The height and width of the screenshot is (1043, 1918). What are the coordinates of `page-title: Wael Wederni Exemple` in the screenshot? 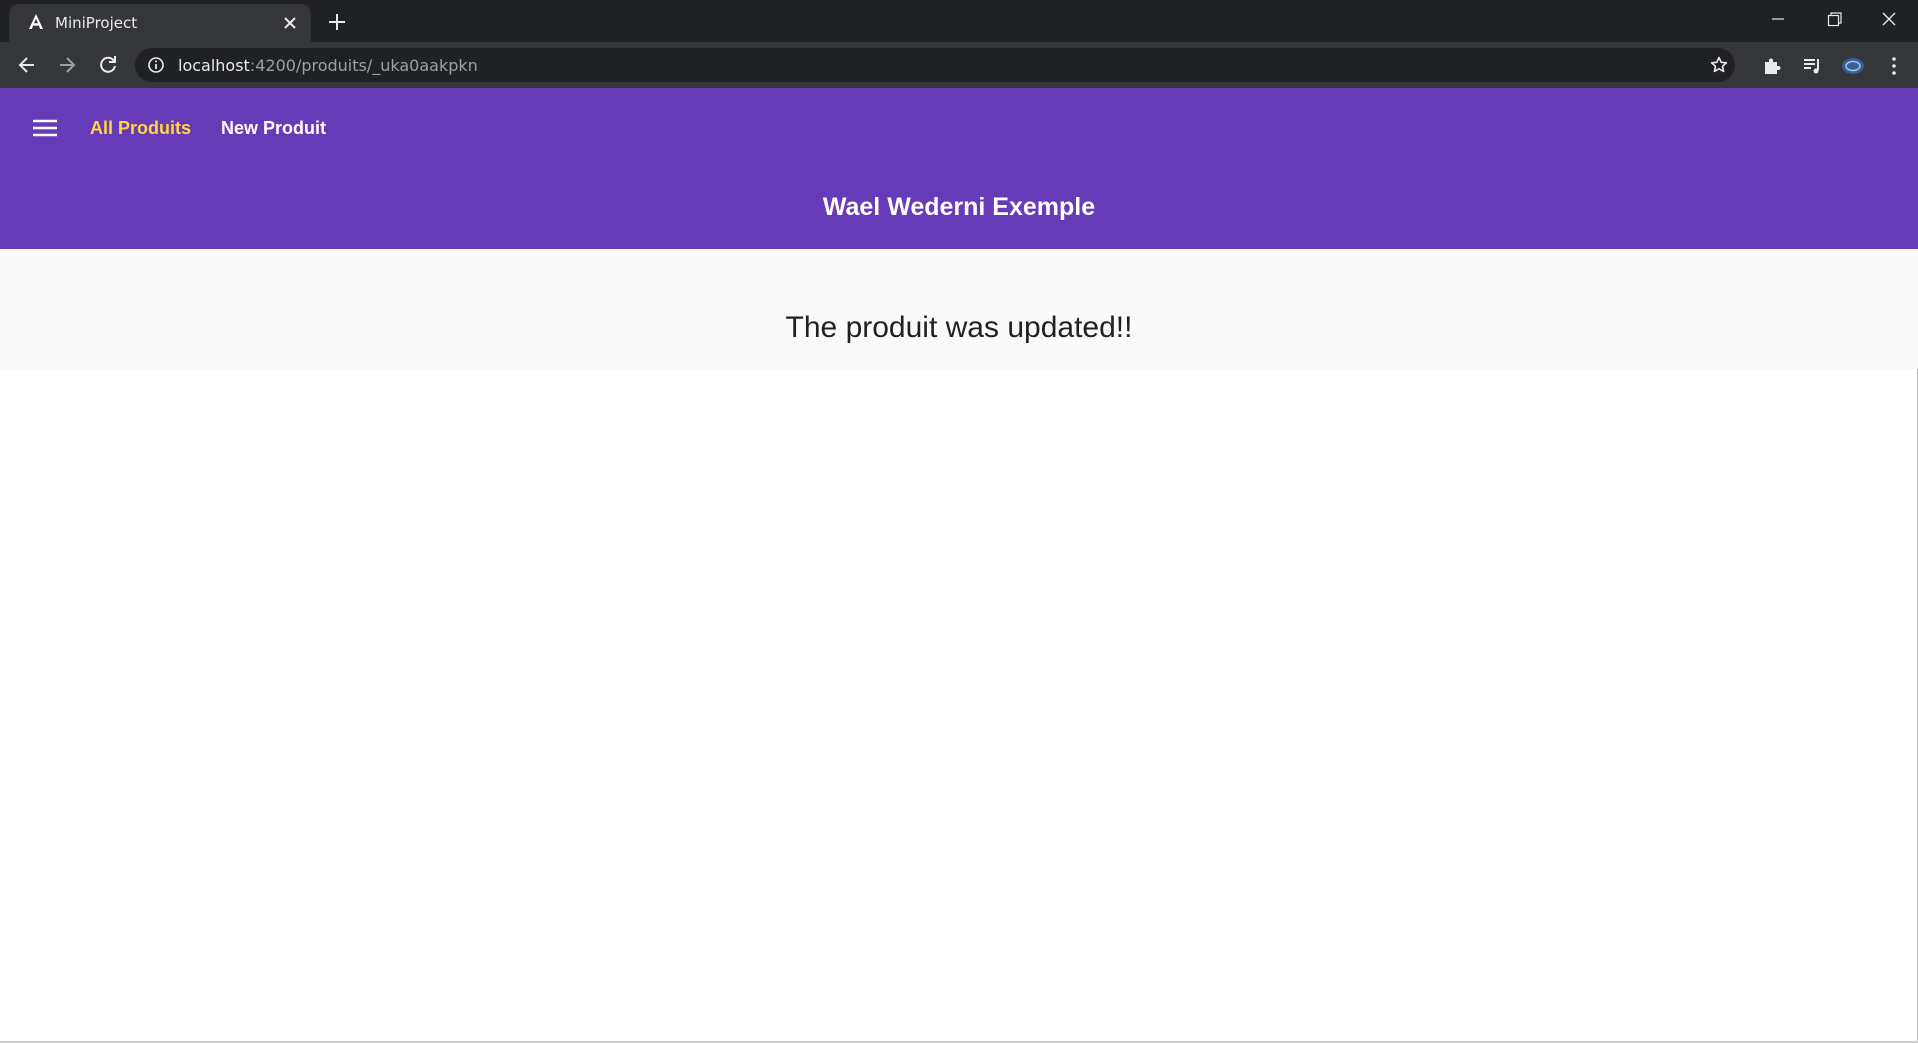 It's located at (959, 207).